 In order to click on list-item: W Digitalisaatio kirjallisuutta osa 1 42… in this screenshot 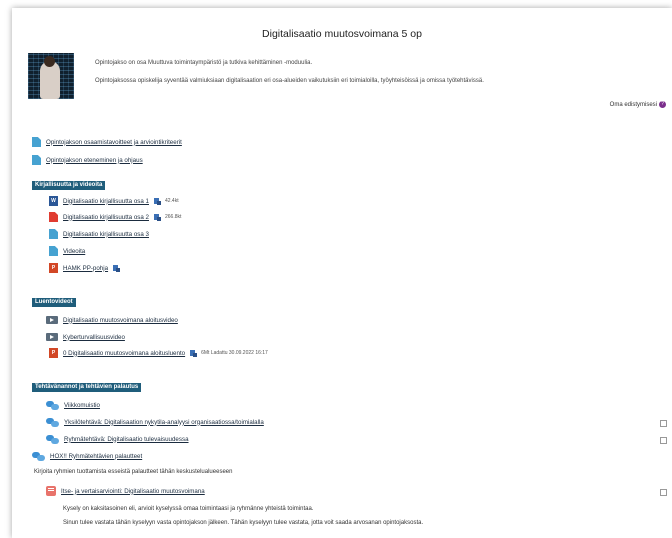, I will do `click(114, 201)`.